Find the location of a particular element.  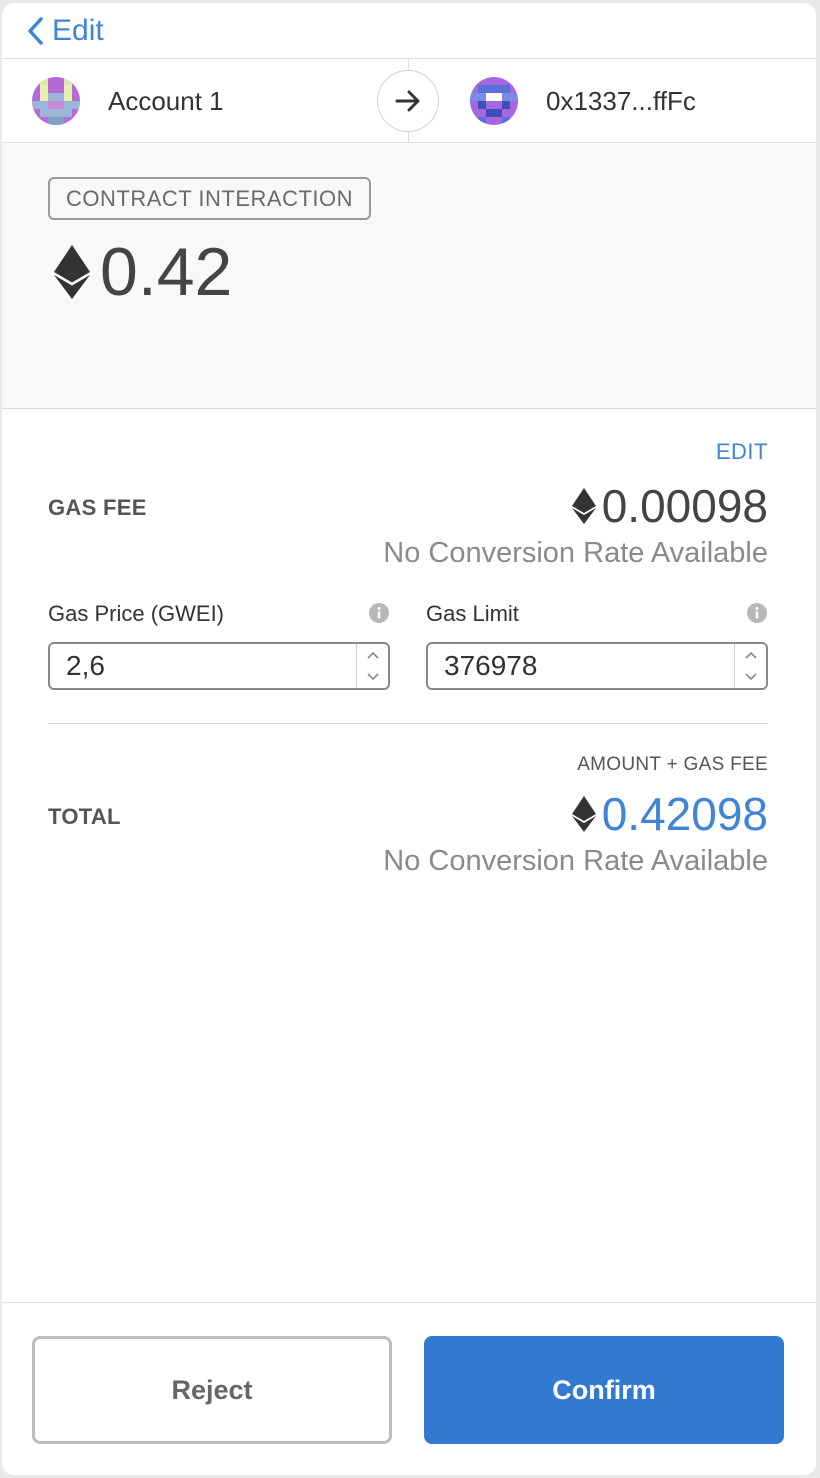

transfer-arrow is located at coordinates (408, 101).